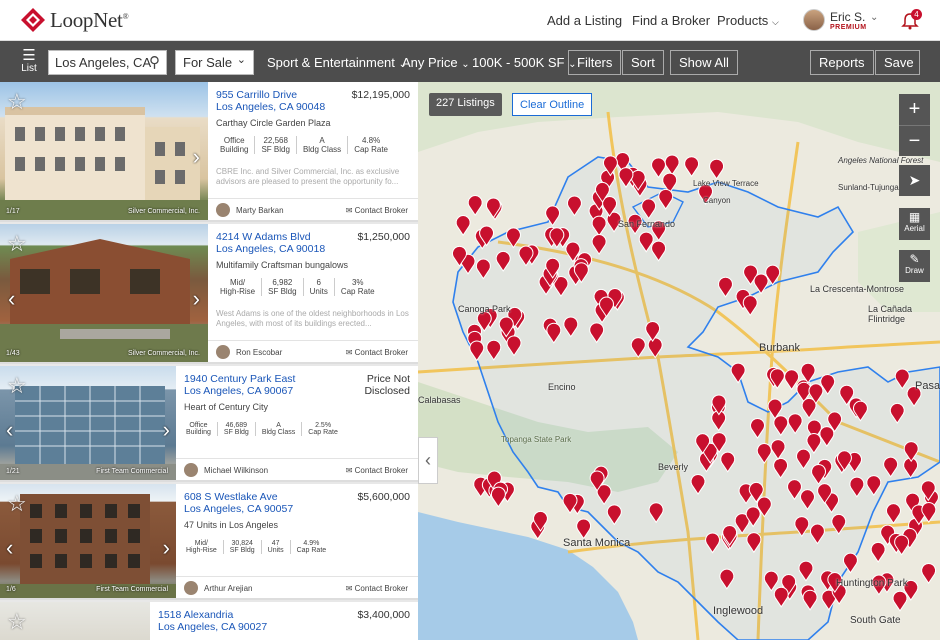  I want to click on listing-address: 955 Carrillo Drive Los Angeles, CA 90048, so click(270, 101).